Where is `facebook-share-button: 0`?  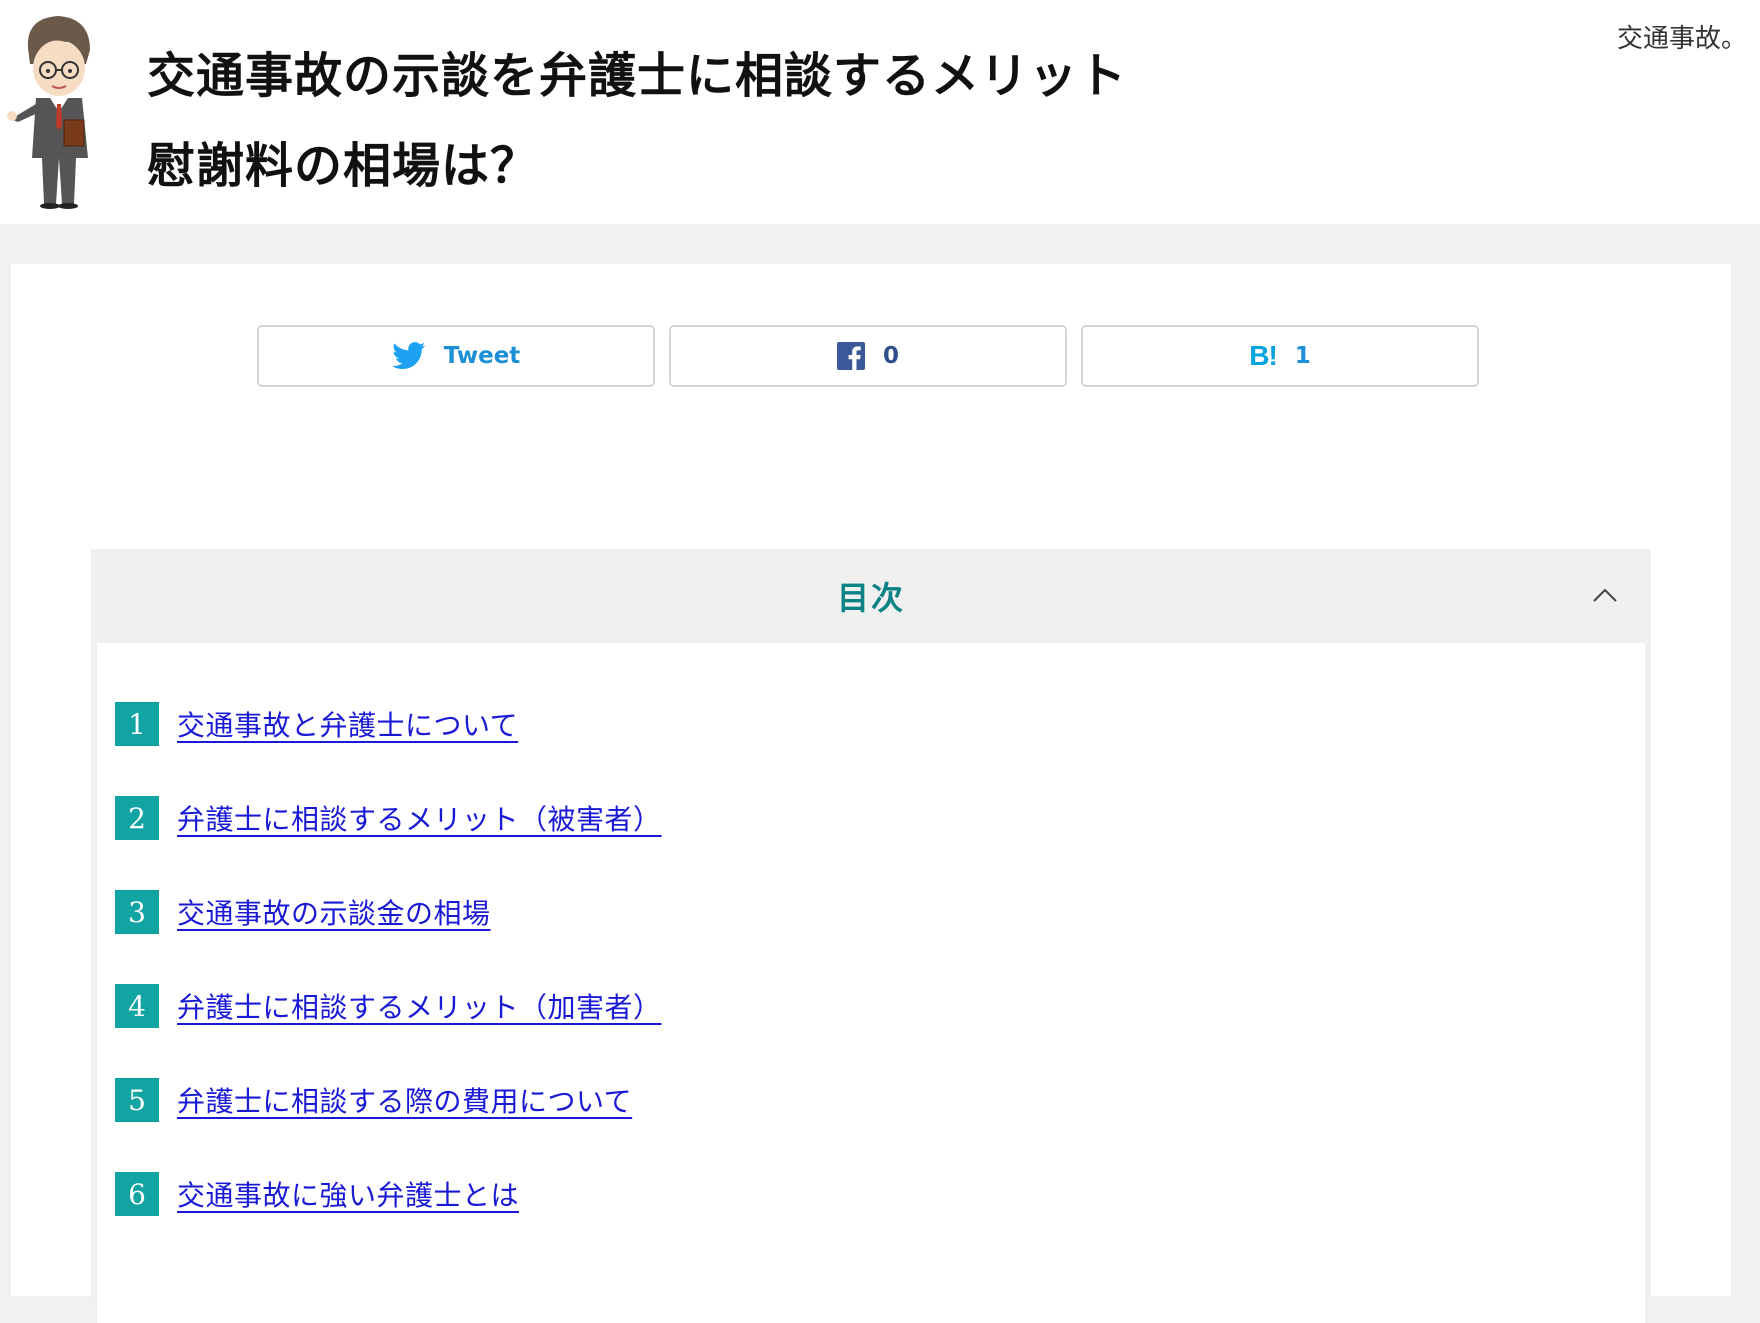
facebook-share-button: 0 is located at coordinates (868, 356).